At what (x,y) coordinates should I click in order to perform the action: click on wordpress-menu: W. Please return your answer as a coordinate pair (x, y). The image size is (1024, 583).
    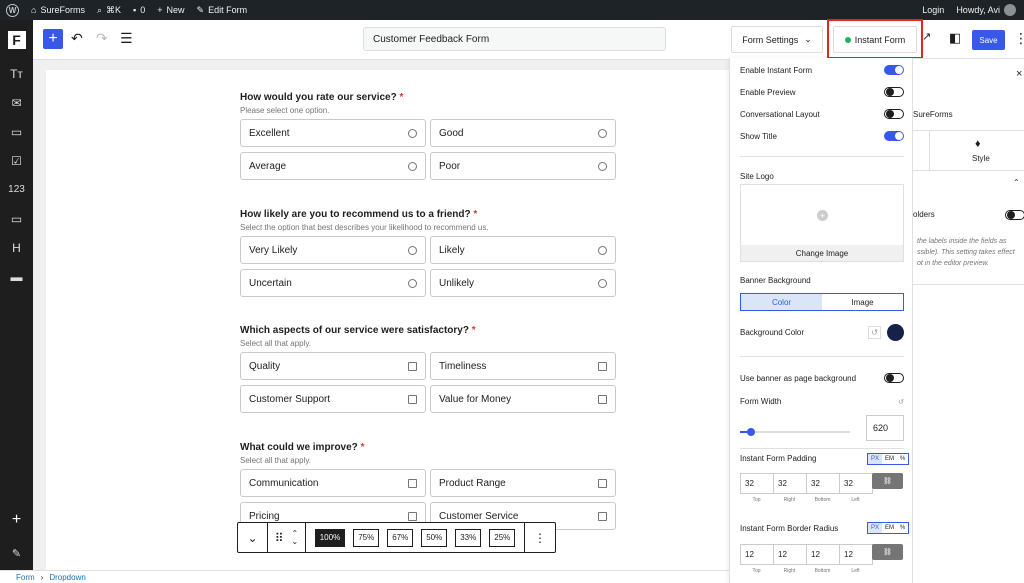
    Looking at the image, I should click on (12, 10).